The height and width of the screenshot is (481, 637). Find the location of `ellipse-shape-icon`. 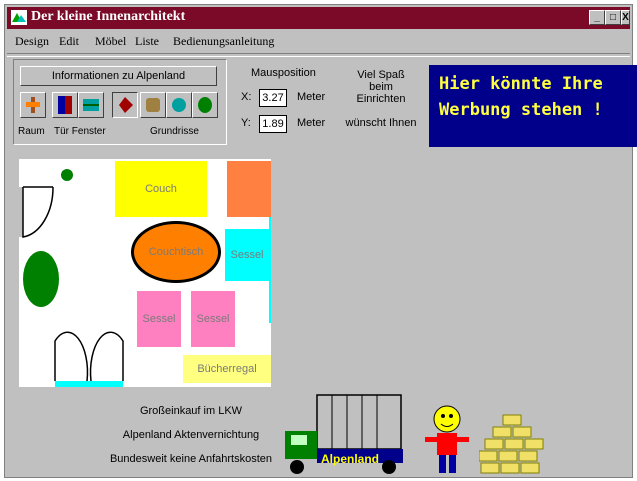

ellipse-shape-icon is located at coordinates (205, 105).